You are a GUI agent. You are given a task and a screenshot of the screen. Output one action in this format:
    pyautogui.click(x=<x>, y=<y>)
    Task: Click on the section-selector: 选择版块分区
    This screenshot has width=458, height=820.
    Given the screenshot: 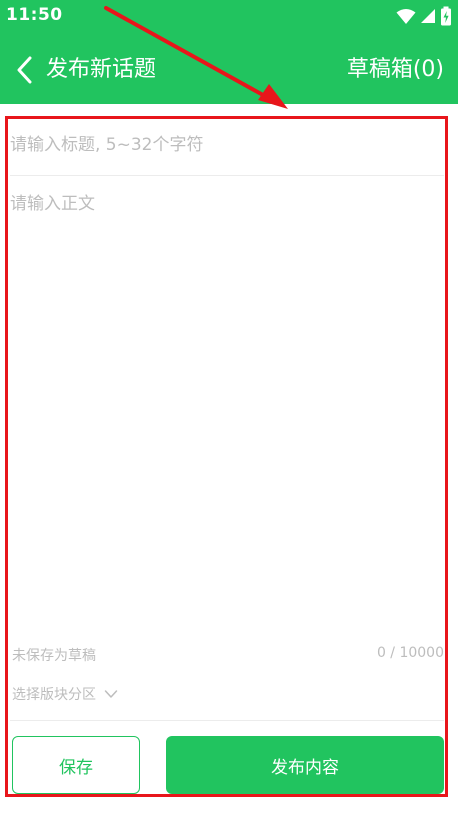 What is the action you would take?
    pyautogui.click(x=65, y=694)
    